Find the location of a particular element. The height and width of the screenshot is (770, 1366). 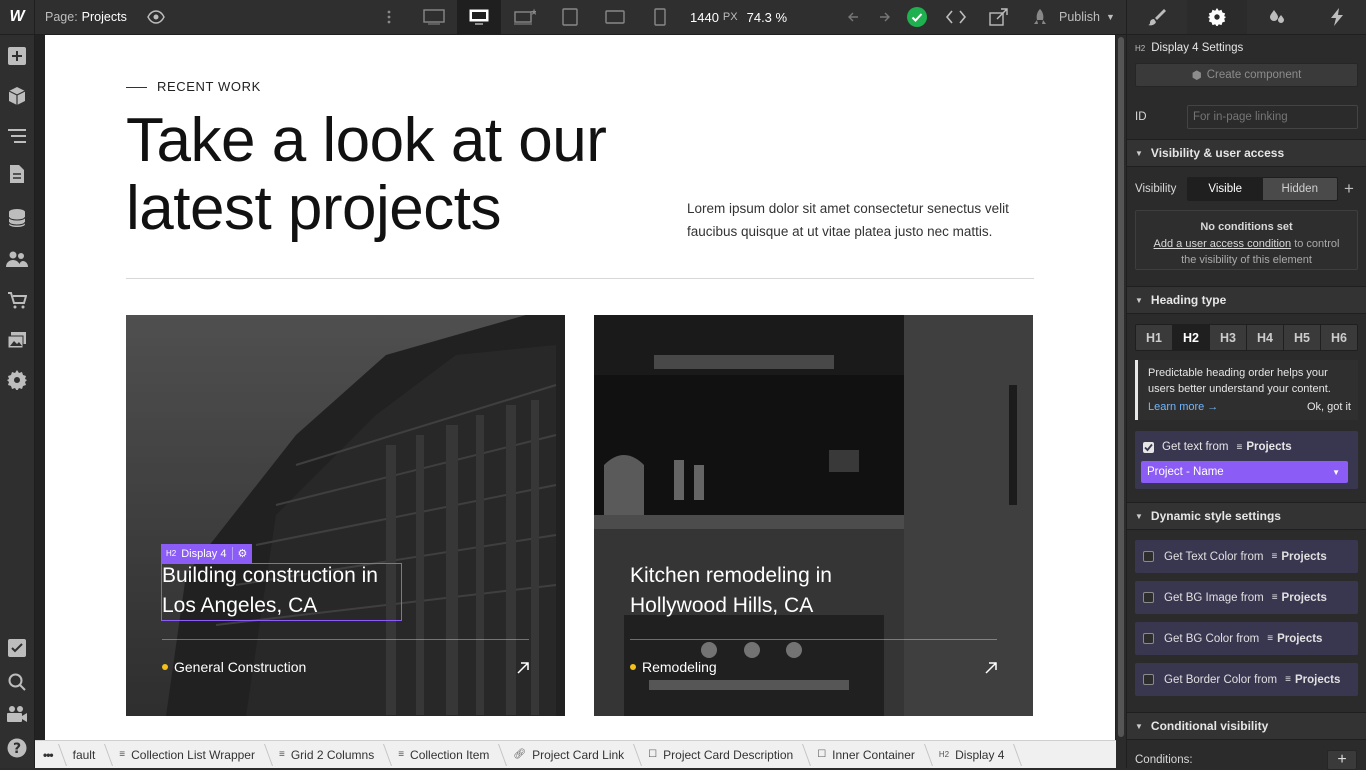

add-condition-button: + is located at coordinates (1342, 760).